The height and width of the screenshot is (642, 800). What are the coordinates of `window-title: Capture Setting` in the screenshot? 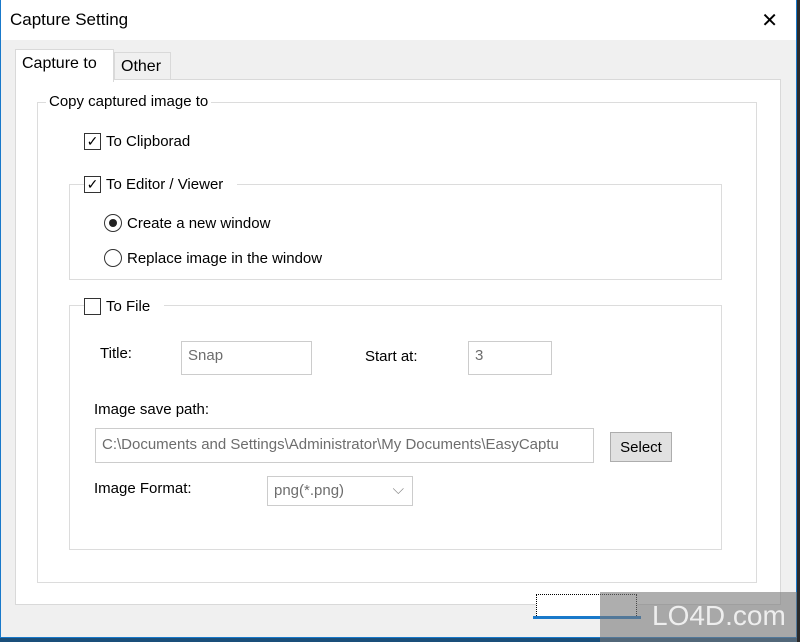 It's located at (69, 19).